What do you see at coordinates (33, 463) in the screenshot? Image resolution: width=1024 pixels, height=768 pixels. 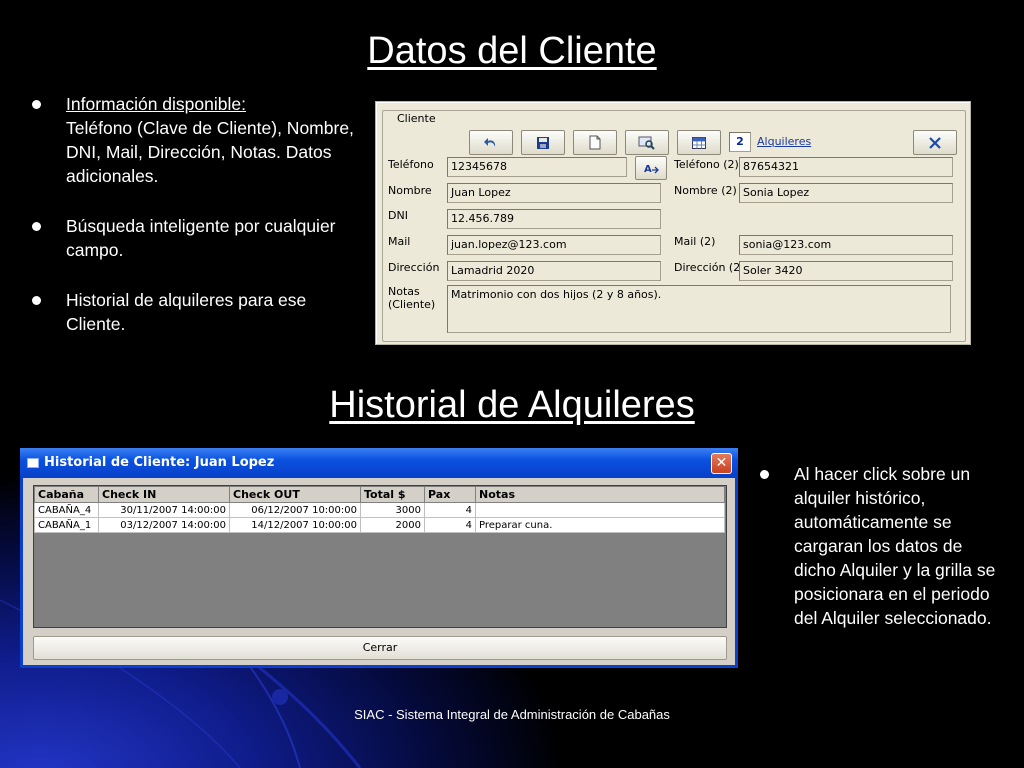 I see `window-app-icon` at bounding box center [33, 463].